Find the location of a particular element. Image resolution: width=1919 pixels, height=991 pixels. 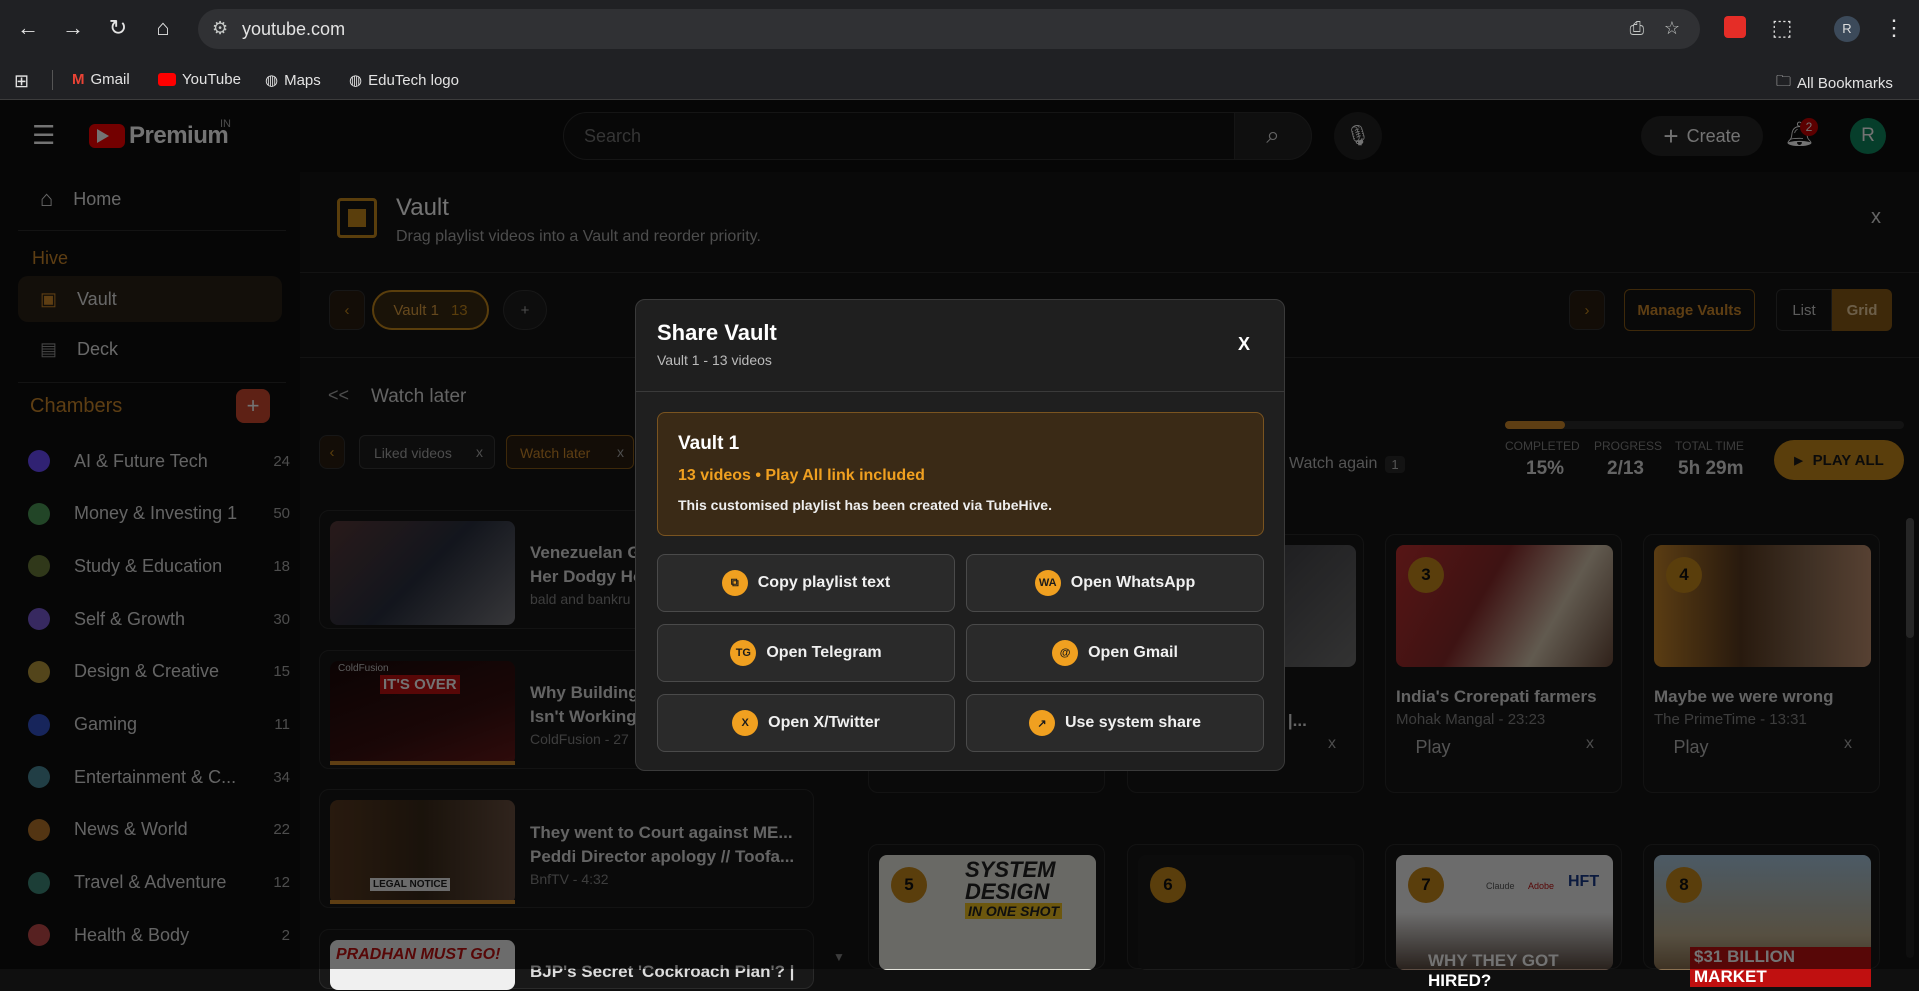

chamber-name: Study & Education is located at coordinates (148, 565).